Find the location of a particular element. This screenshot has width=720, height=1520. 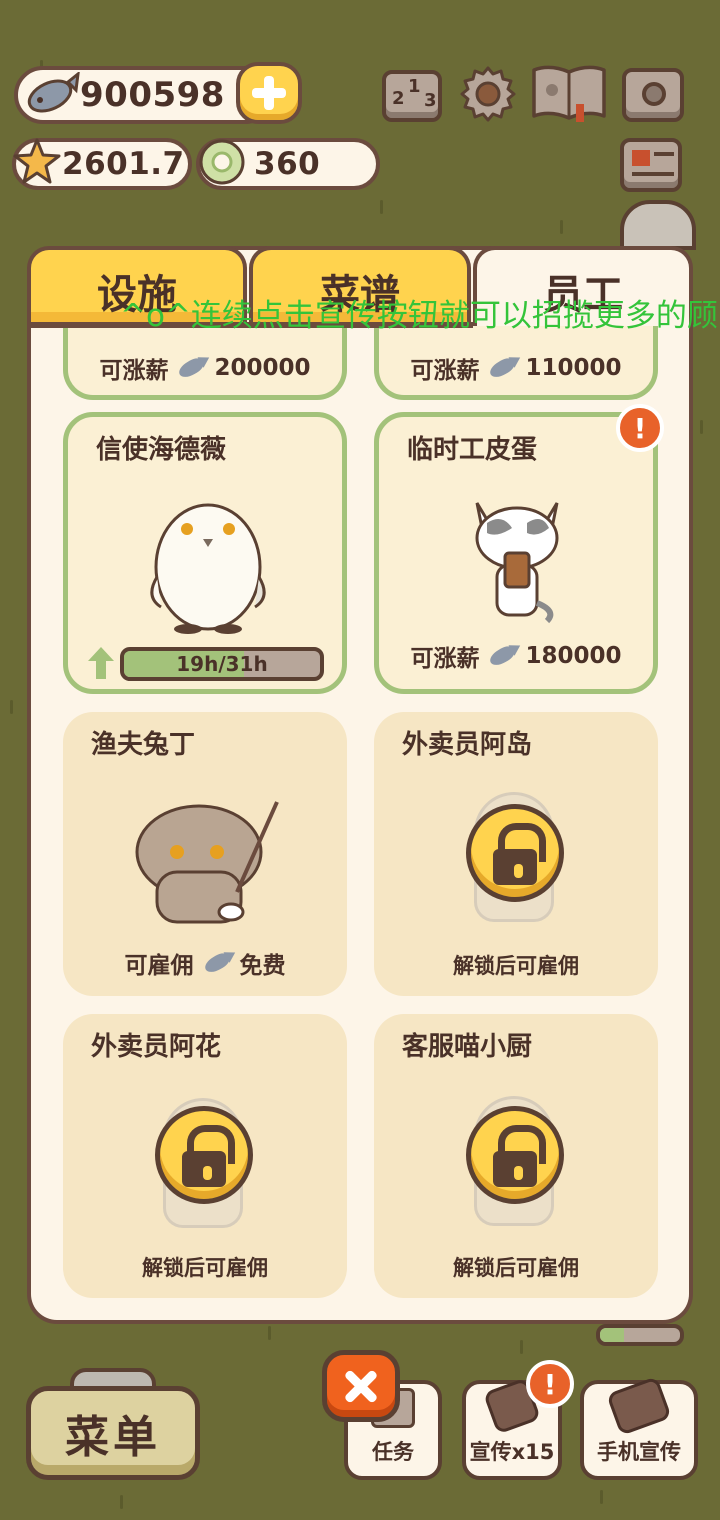

staff-card-hedwig: 信使海德薇 19h/31h is located at coordinates (205, 553).